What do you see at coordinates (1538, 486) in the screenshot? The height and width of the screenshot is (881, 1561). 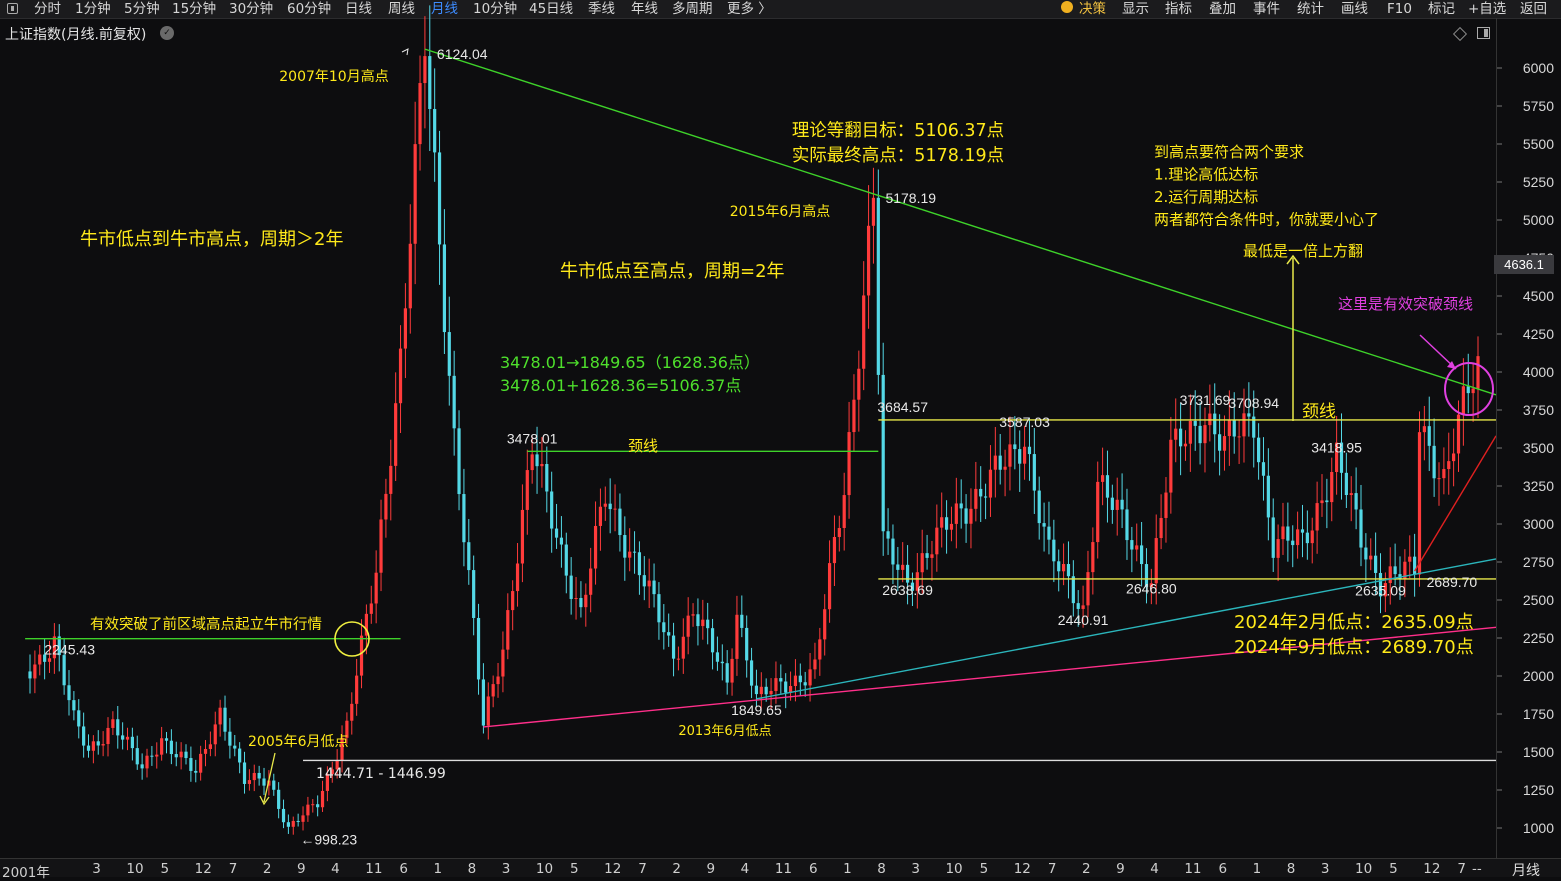 I see `y-tick-label: 3250` at bounding box center [1538, 486].